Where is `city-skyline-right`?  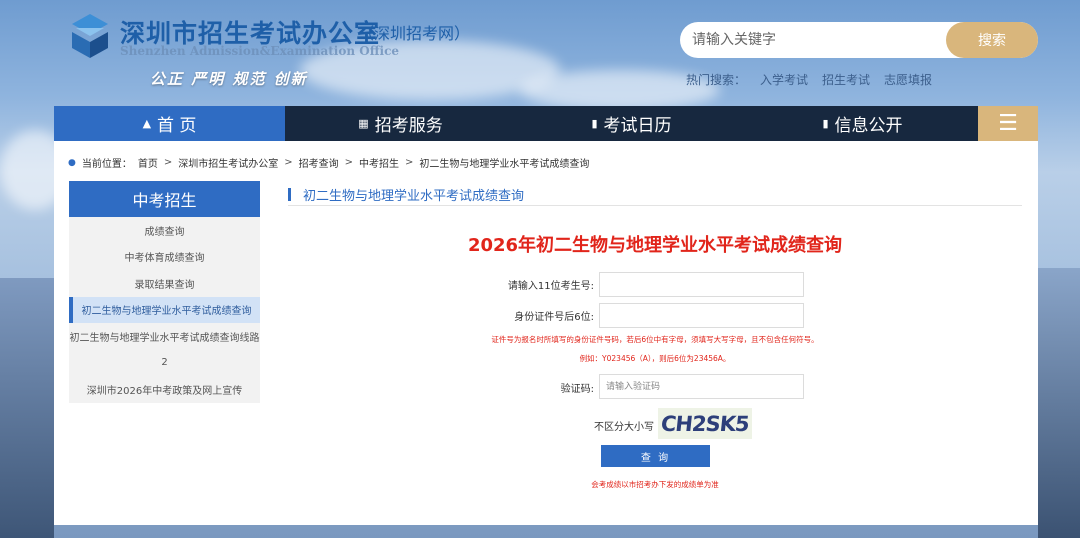
city-skyline-right is located at coordinates (1059, 403).